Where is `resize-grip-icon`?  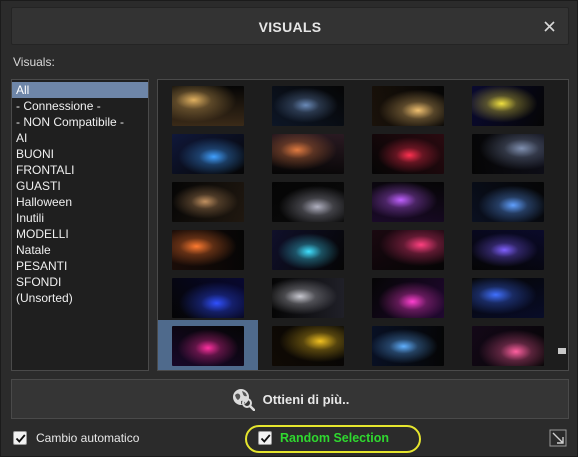 resize-grip-icon is located at coordinates (558, 438).